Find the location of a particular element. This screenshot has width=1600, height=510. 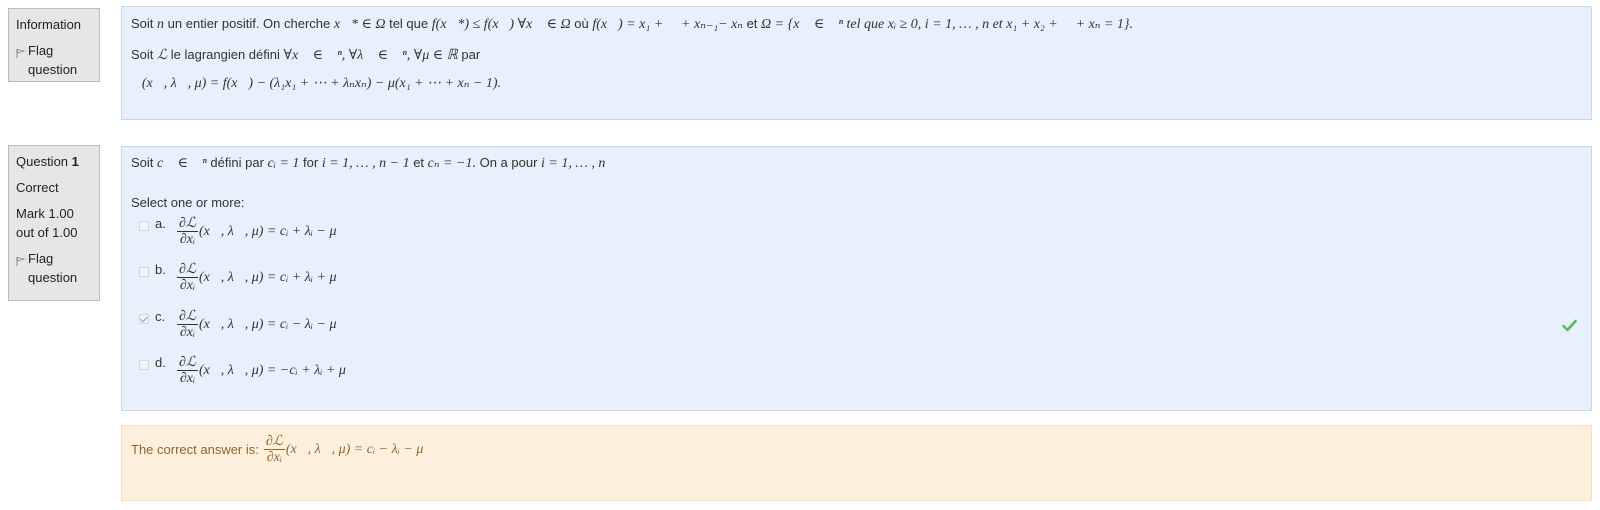

question-label: Question is located at coordinates (42, 161).